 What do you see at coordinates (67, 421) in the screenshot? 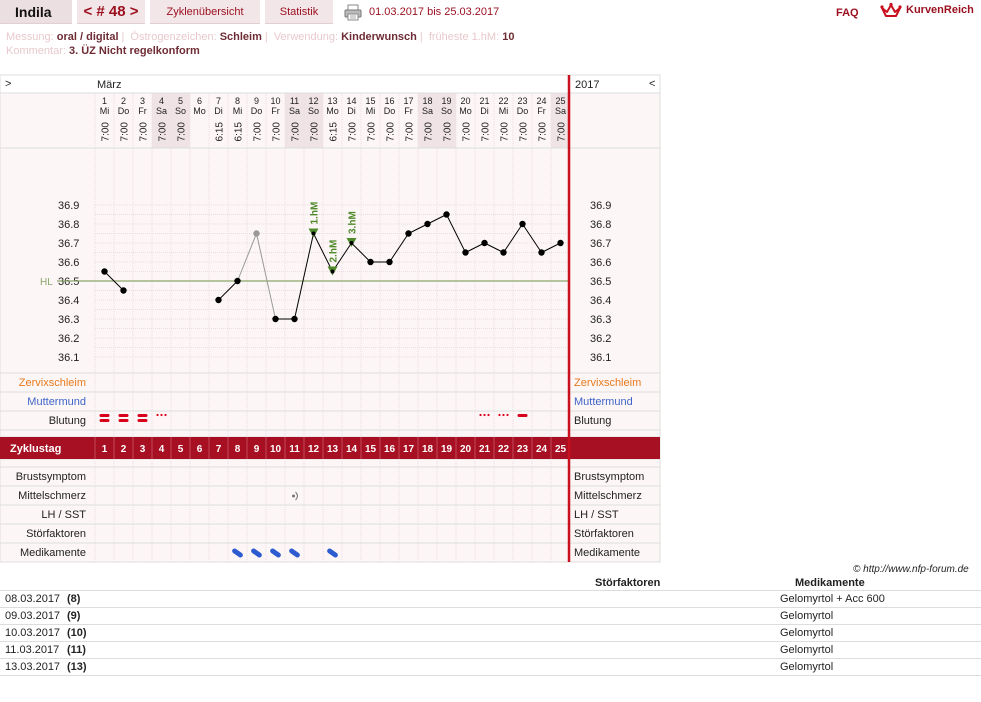
I see `bleeding-row-label: Blutung` at bounding box center [67, 421].